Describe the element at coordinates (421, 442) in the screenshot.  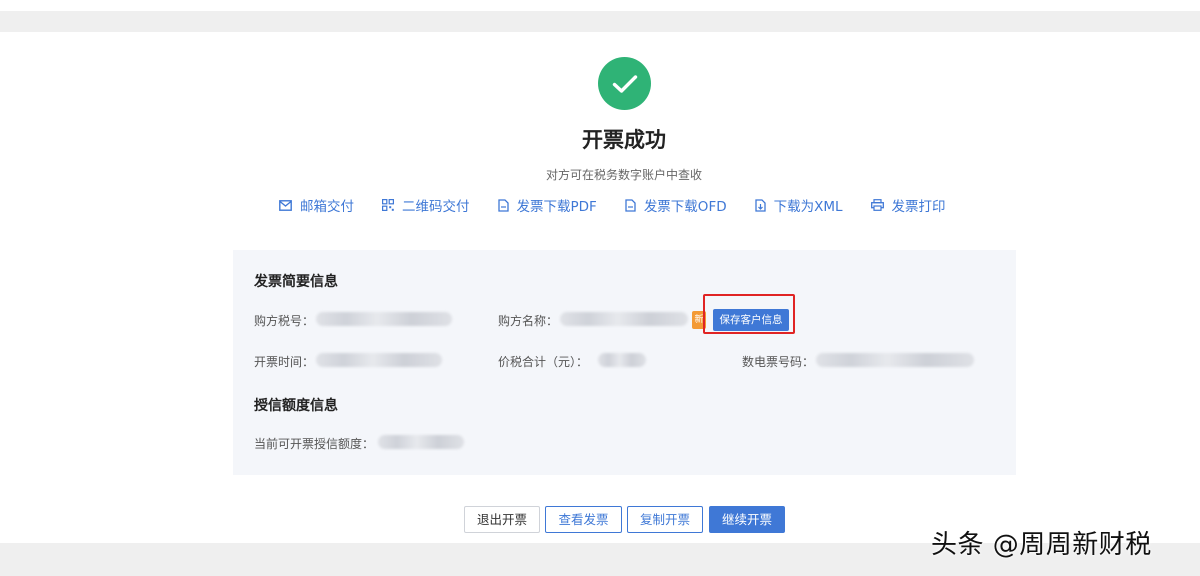
I see `available-quota-redacted` at that location.